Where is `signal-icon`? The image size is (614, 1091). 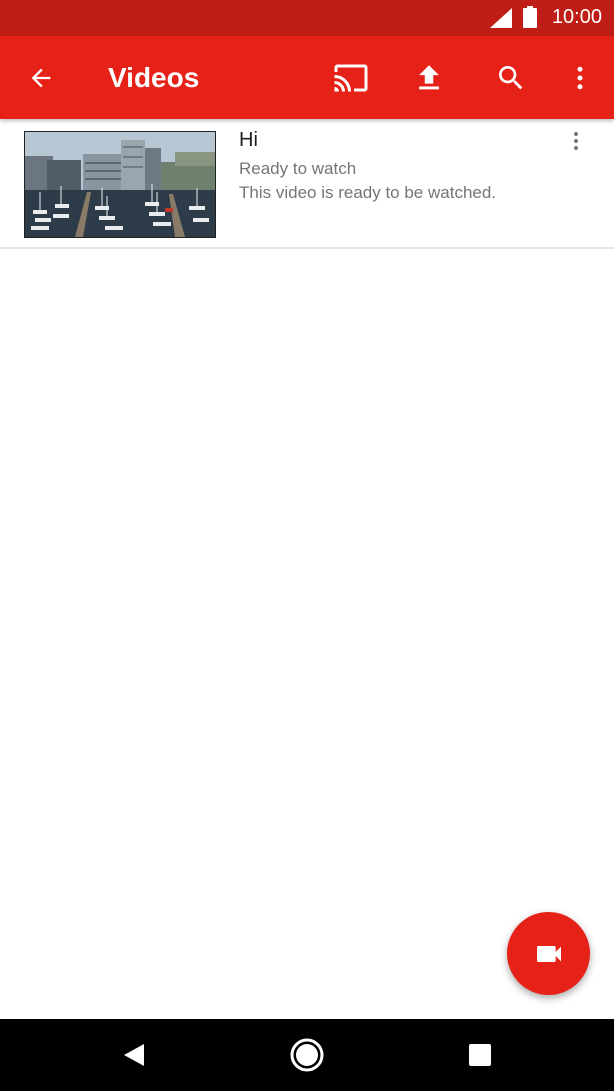 signal-icon is located at coordinates (501, 18).